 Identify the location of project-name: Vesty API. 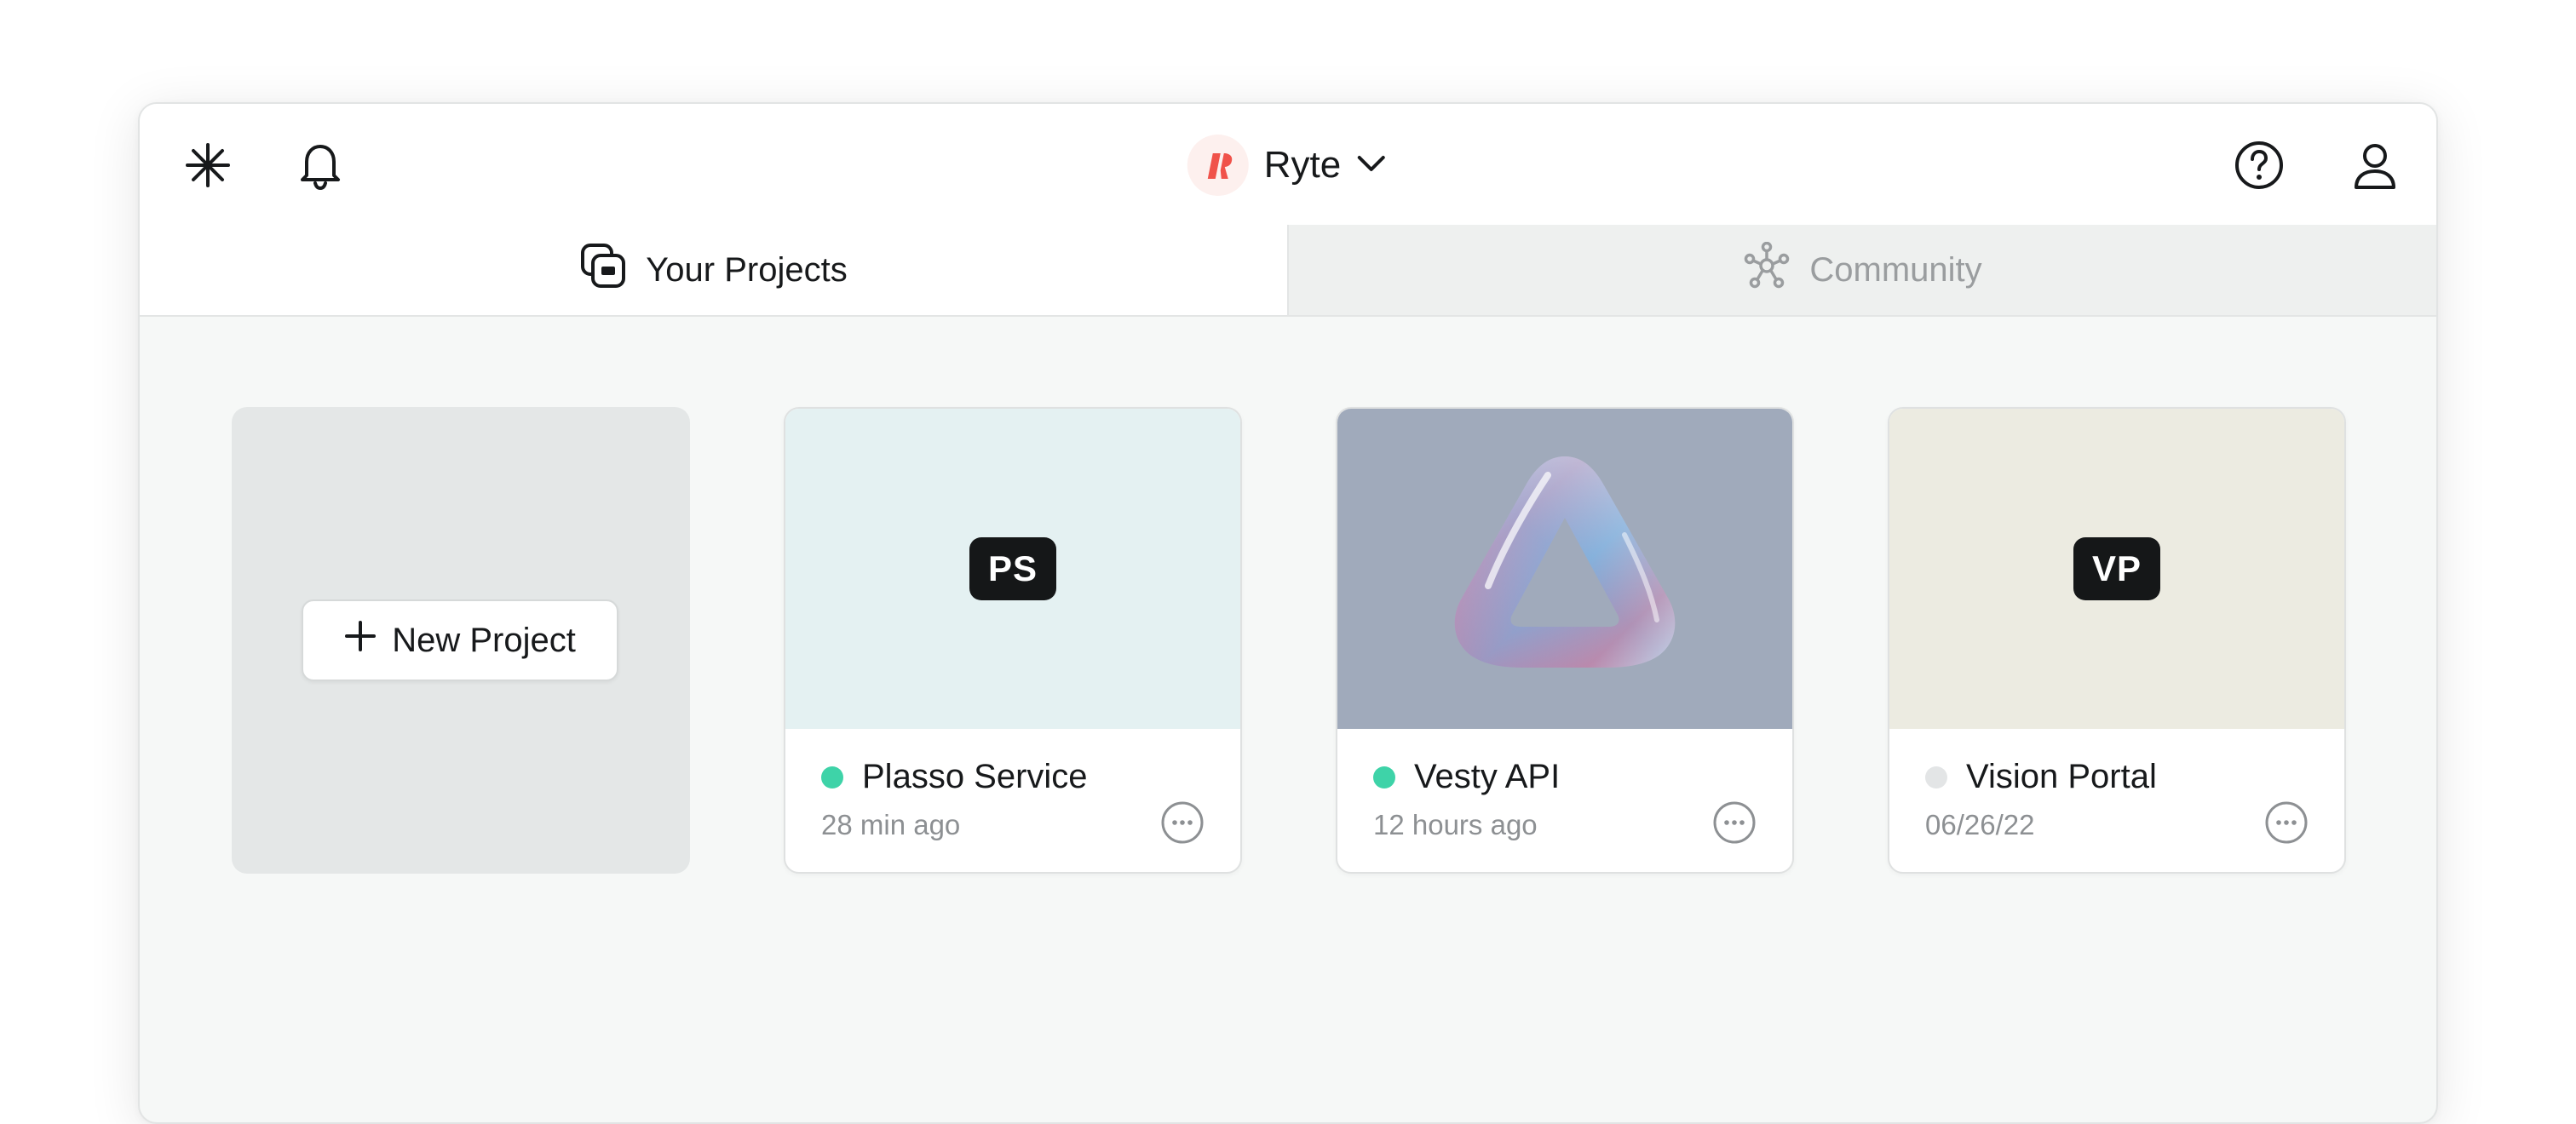
(1488, 777).